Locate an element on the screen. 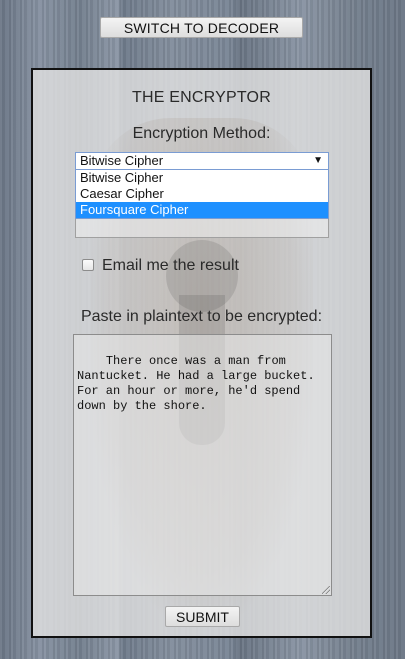 Image resolution: width=405 pixels, height=659 pixels. encryption-method-label: Encryption Method: is located at coordinates (201, 133).